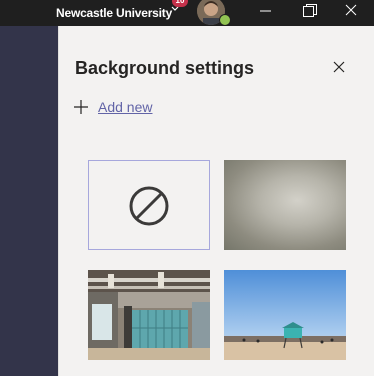  I want to click on window-close-button, so click(354, 13).